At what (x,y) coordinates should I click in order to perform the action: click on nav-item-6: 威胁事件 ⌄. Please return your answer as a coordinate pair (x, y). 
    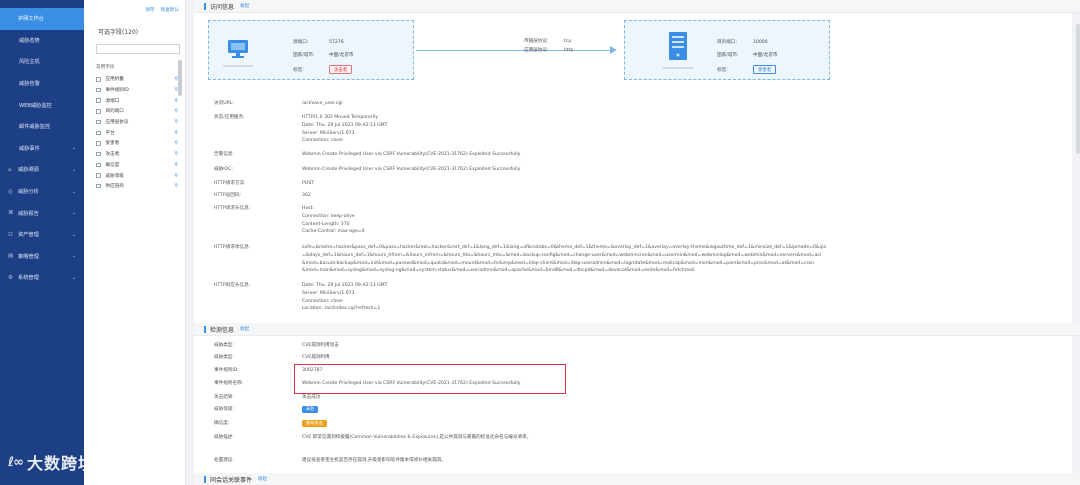
    Looking at the image, I should click on (42, 149).